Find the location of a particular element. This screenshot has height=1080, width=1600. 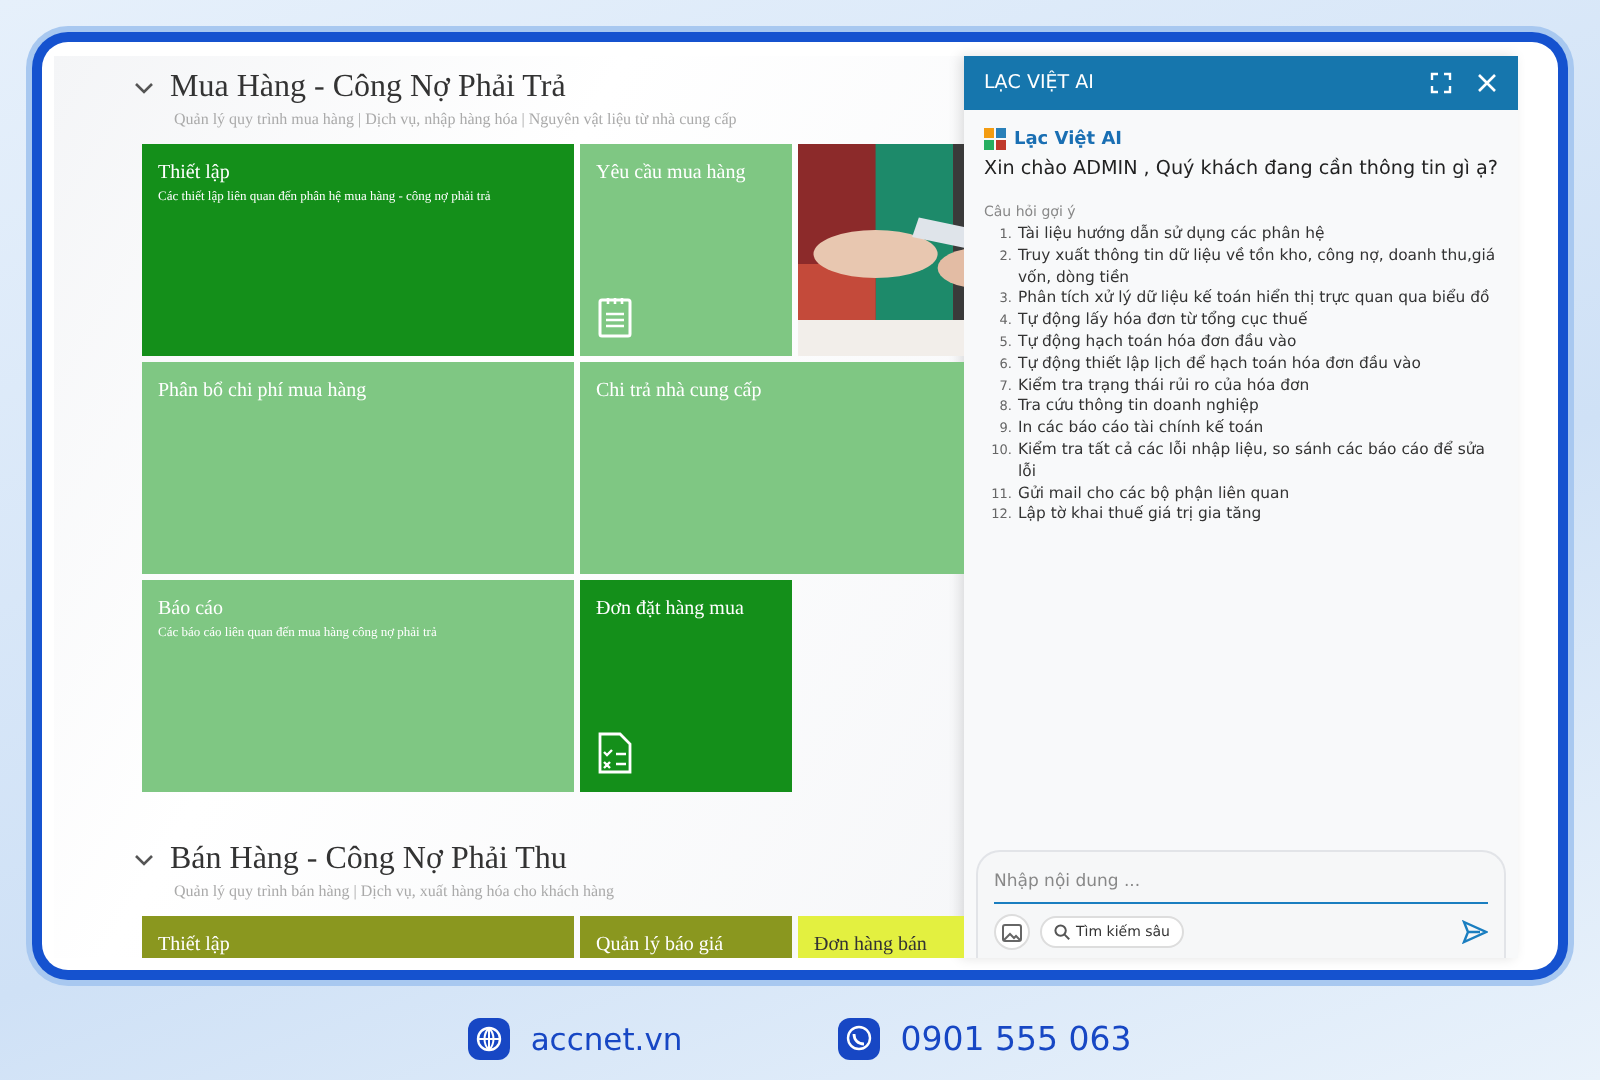

phone-number: 0901 555 063 is located at coordinates (1016, 1039).